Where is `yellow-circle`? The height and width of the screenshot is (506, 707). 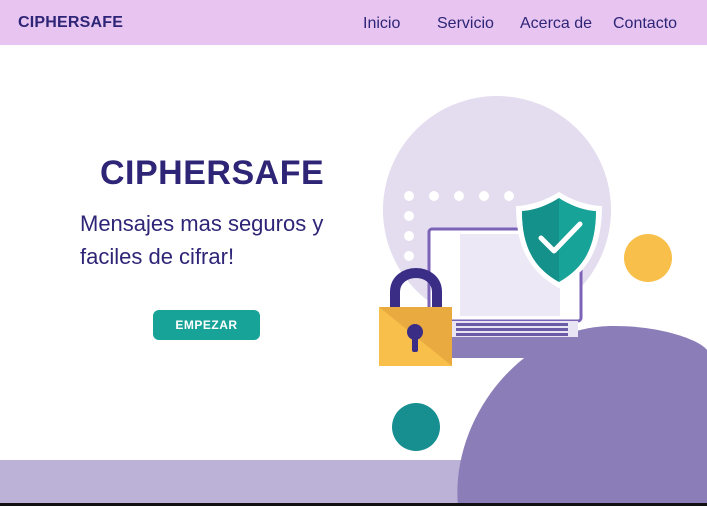
yellow-circle is located at coordinates (648, 258).